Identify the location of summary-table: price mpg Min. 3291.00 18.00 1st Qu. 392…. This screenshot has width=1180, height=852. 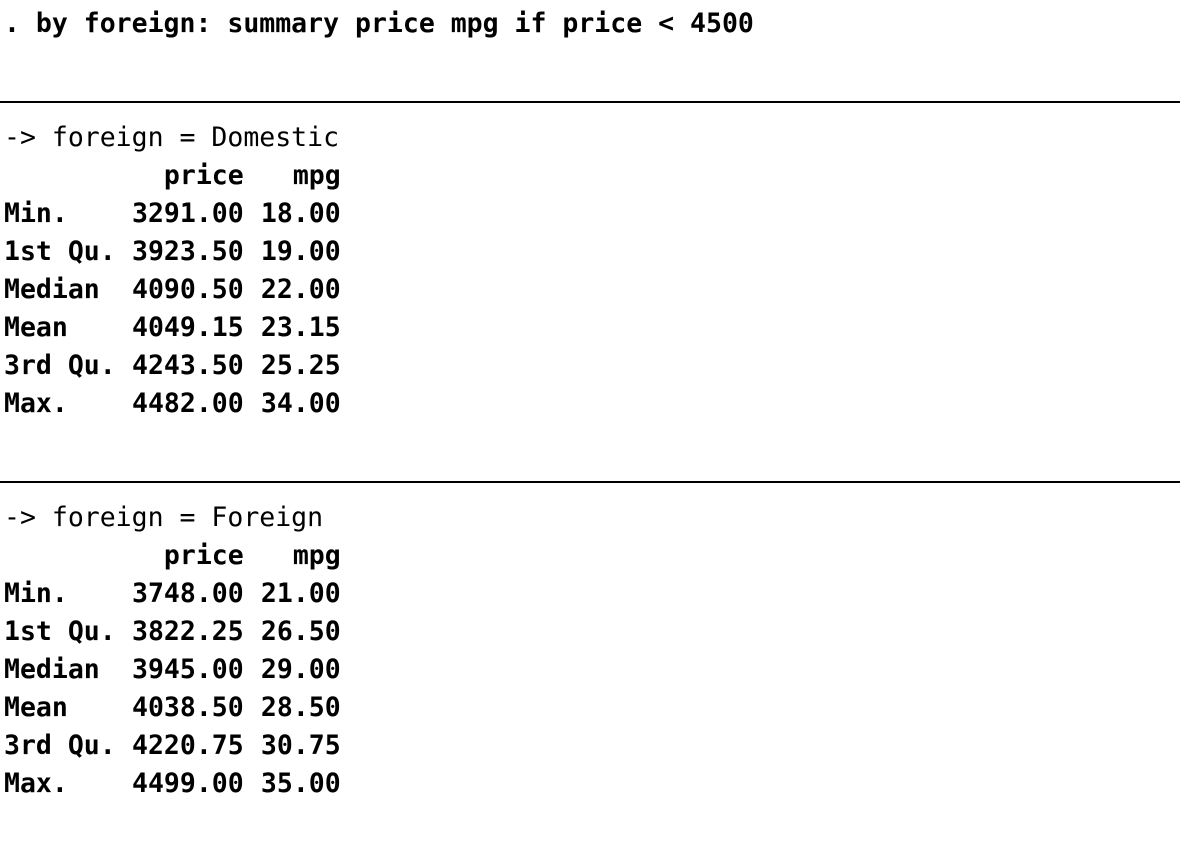
(172, 290).